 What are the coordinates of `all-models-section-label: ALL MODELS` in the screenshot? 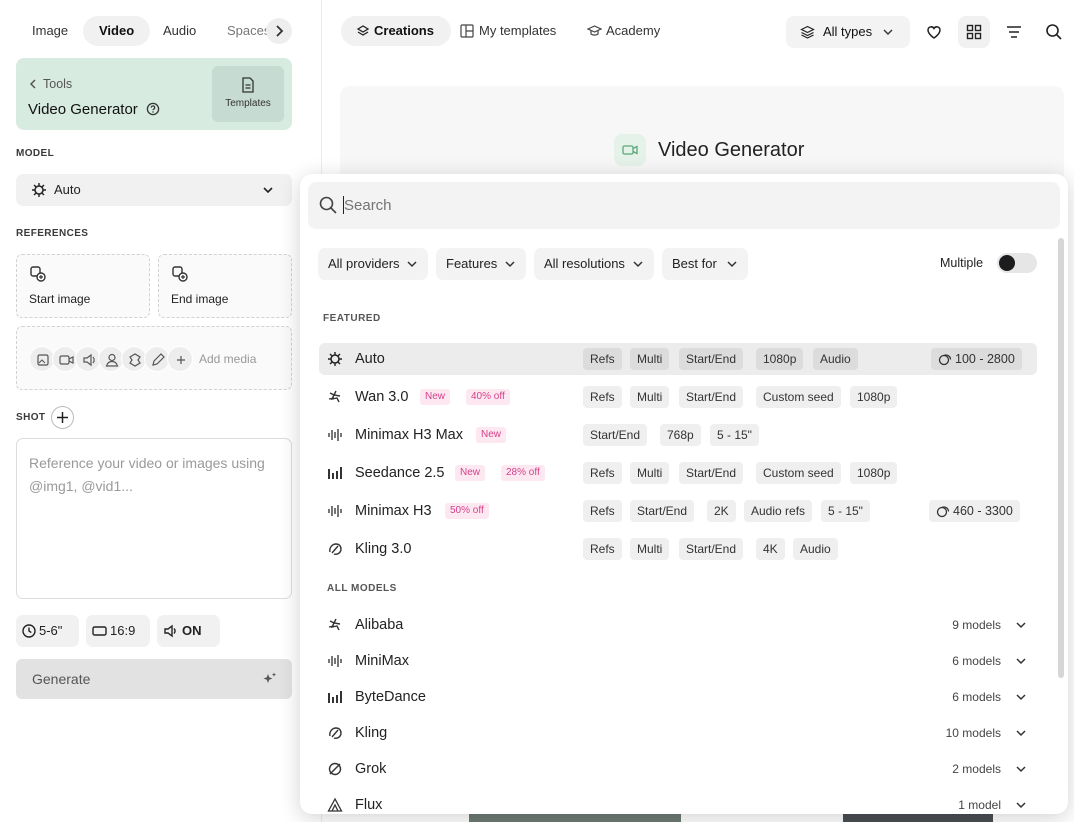 It's located at (362, 588).